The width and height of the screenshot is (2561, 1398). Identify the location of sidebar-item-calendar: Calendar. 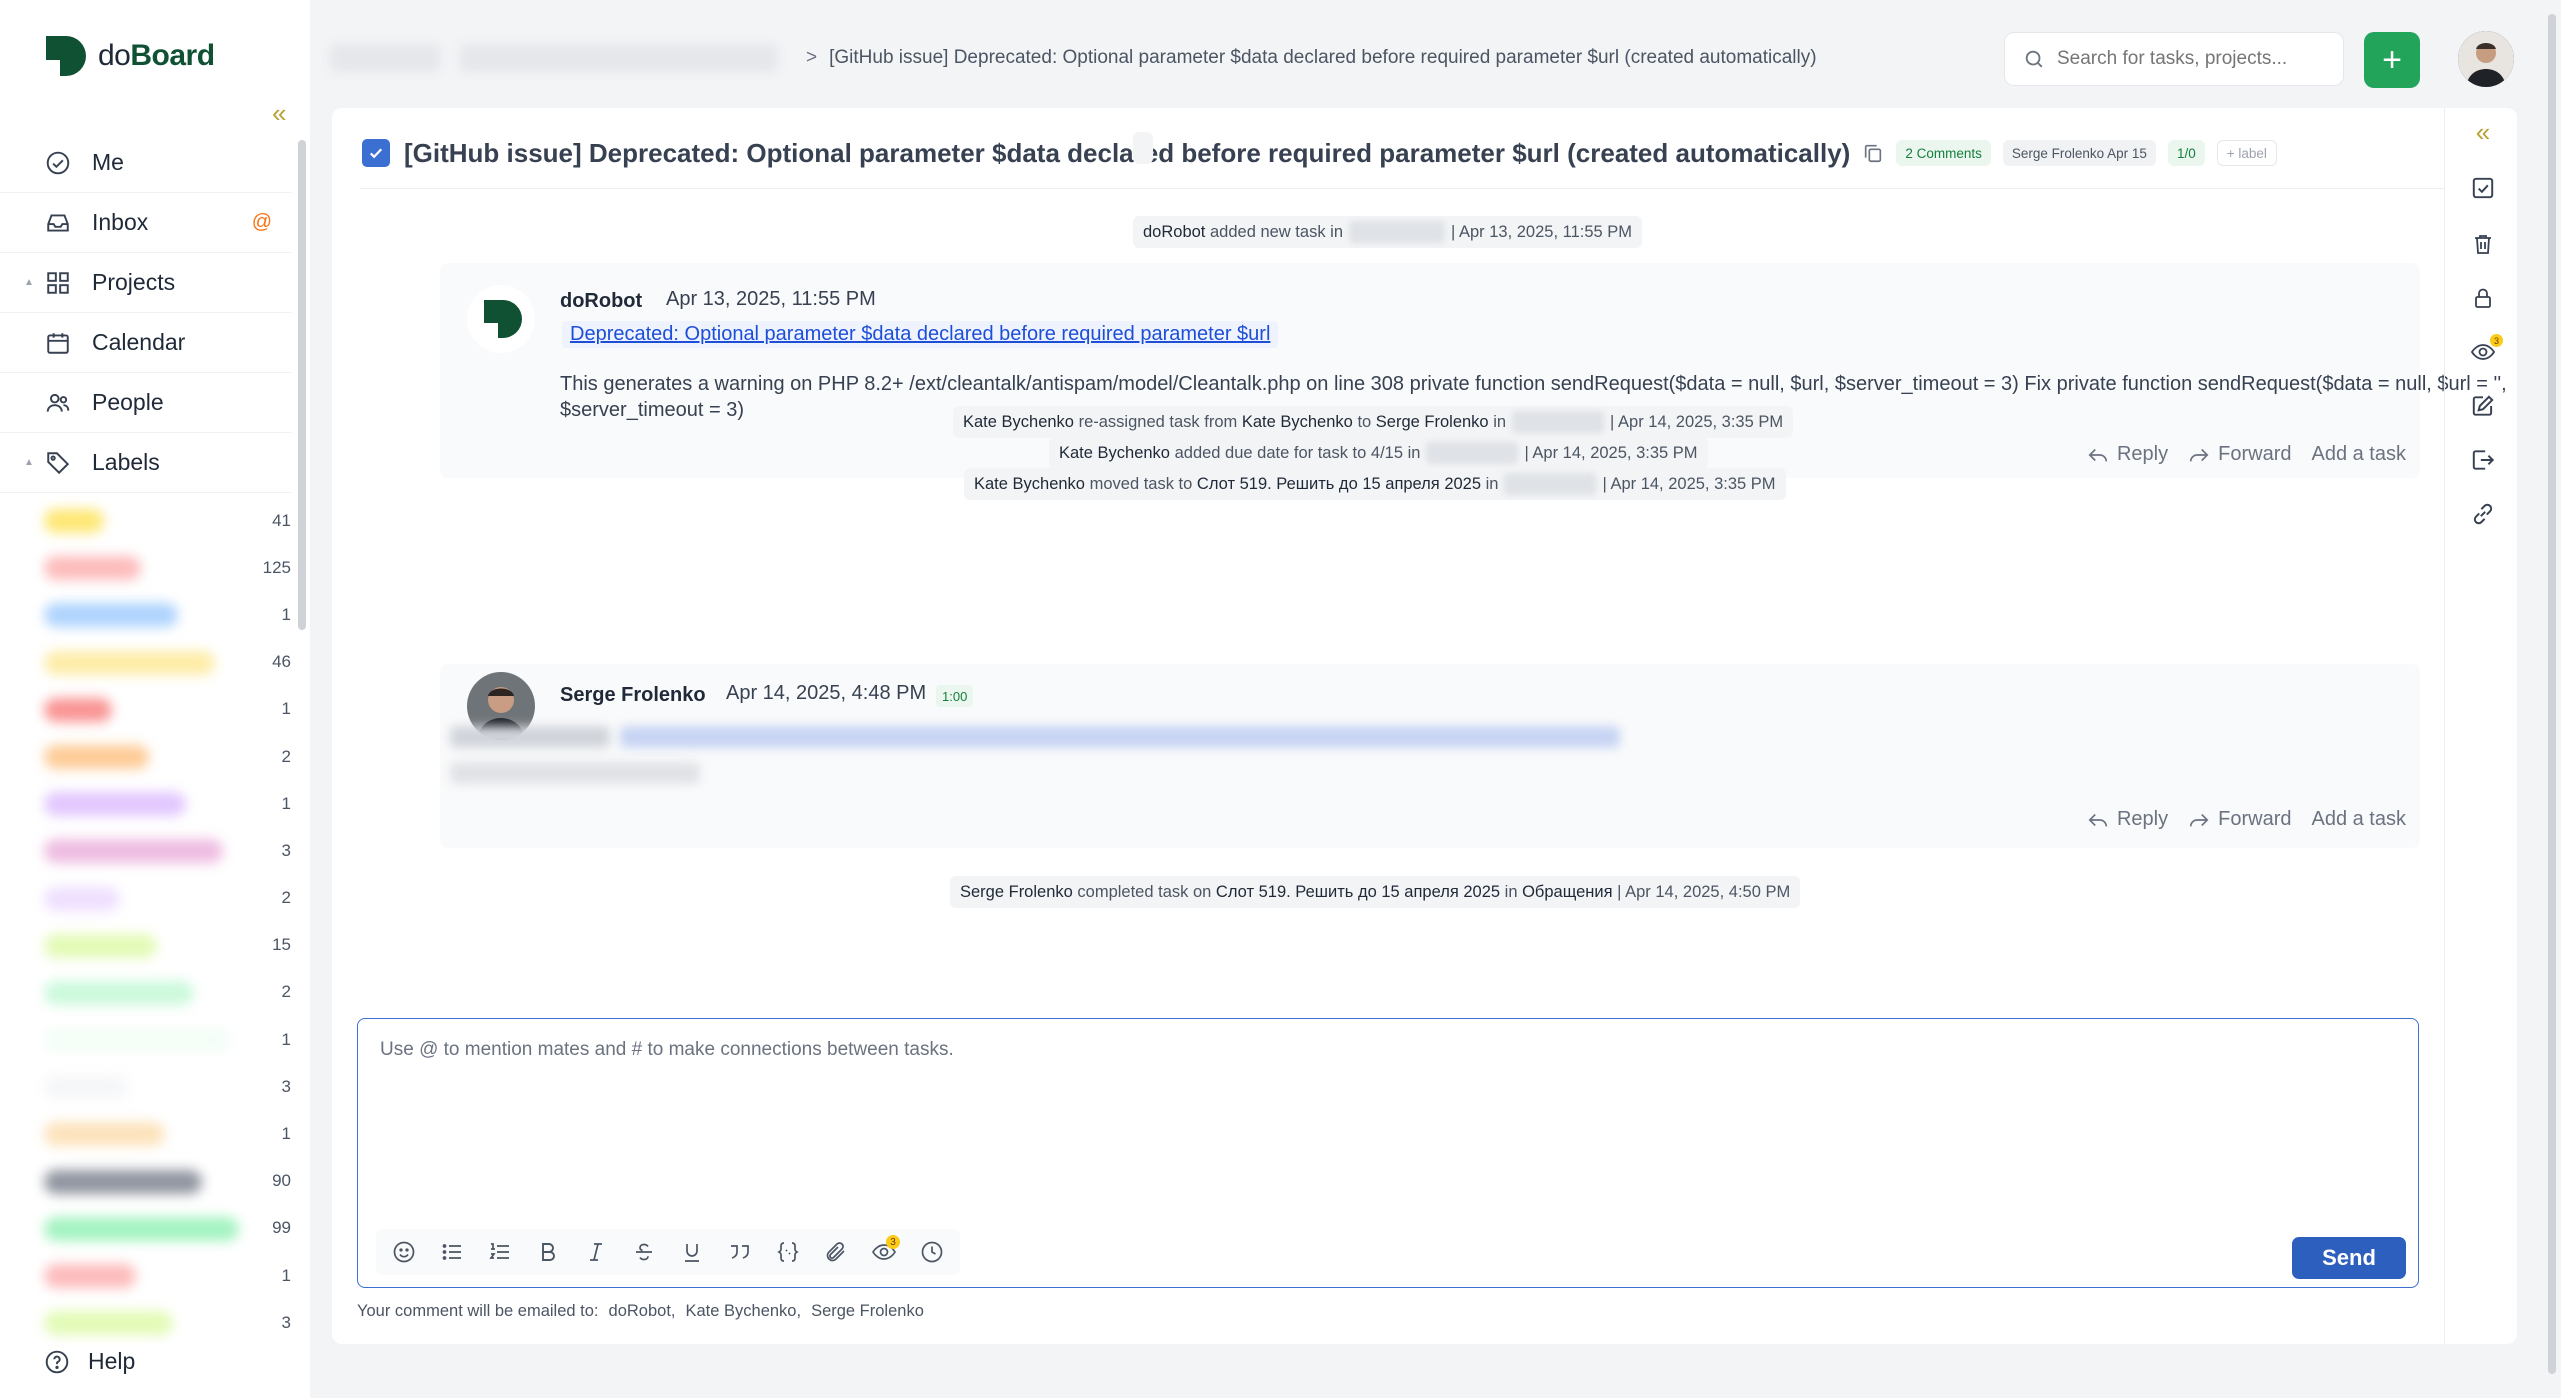
(146, 343).